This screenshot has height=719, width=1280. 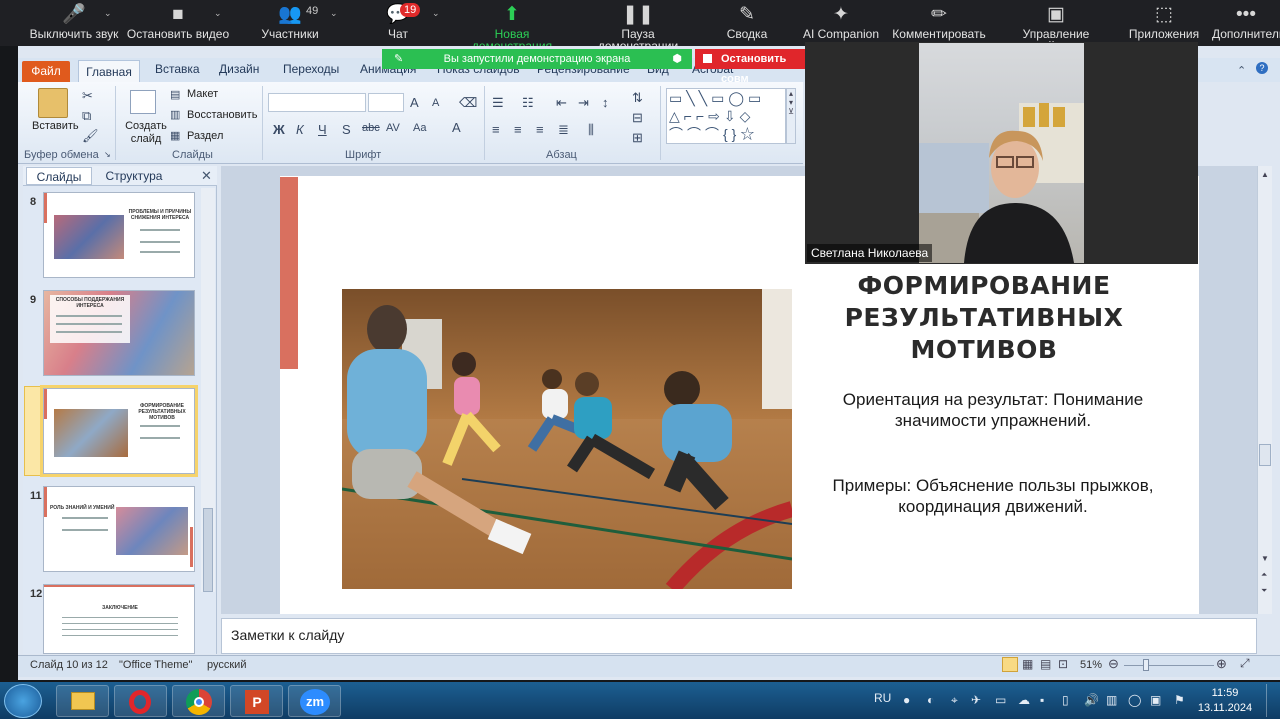 What do you see at coordinates (1262, 68) in the screenshot?
I see `help-icon: ?` at bounding box center [1262, 68].